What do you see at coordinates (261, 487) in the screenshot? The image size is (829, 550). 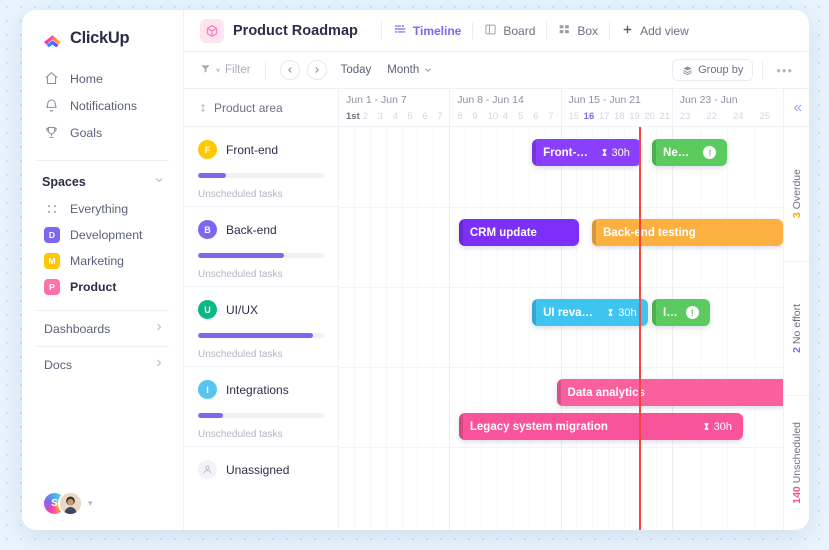 I see `timeline-row-label: Unassigned` at bounding box center [261, 487].